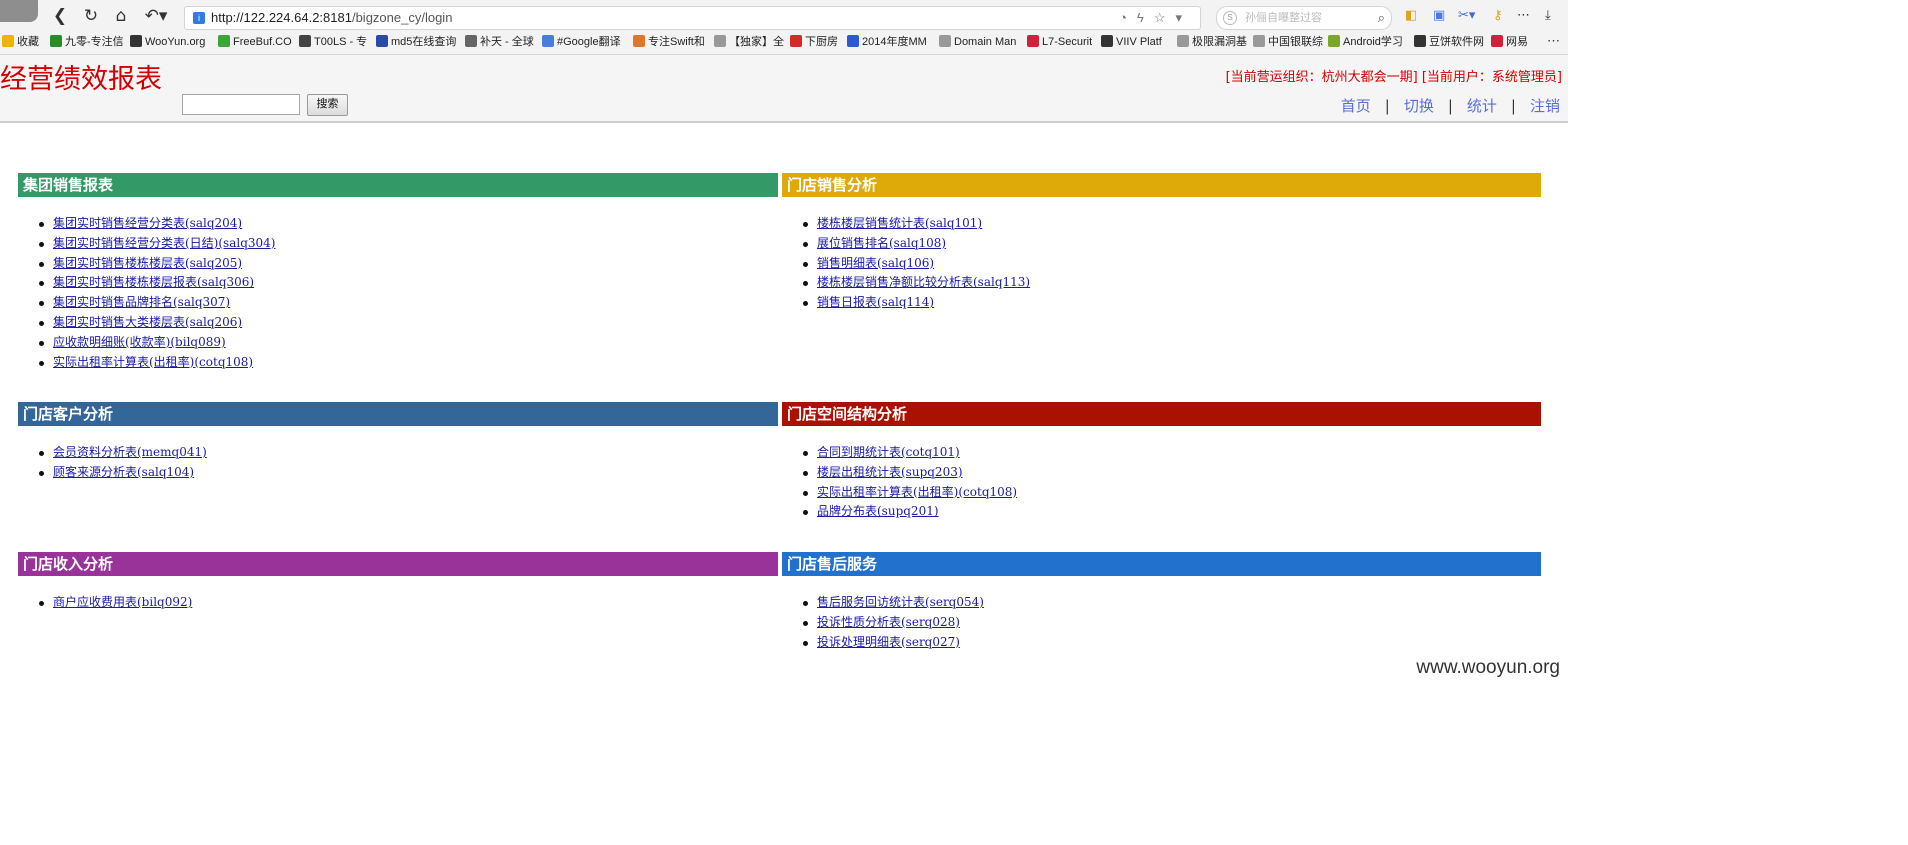  I want to click on list-item: 集团实时销售经营分类表(salq204), so click(156, 224).